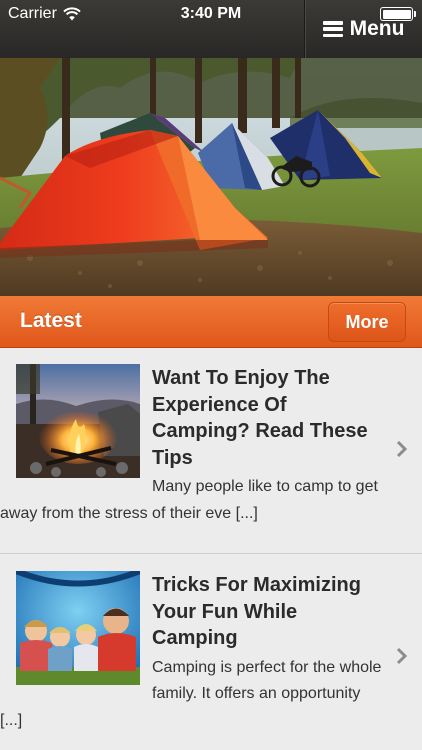 The height and width of the screenshot is (750, 422). Describe the element at coordinates (78, 628) in the screenshot. I see `article-thumbnail-family` at that location.